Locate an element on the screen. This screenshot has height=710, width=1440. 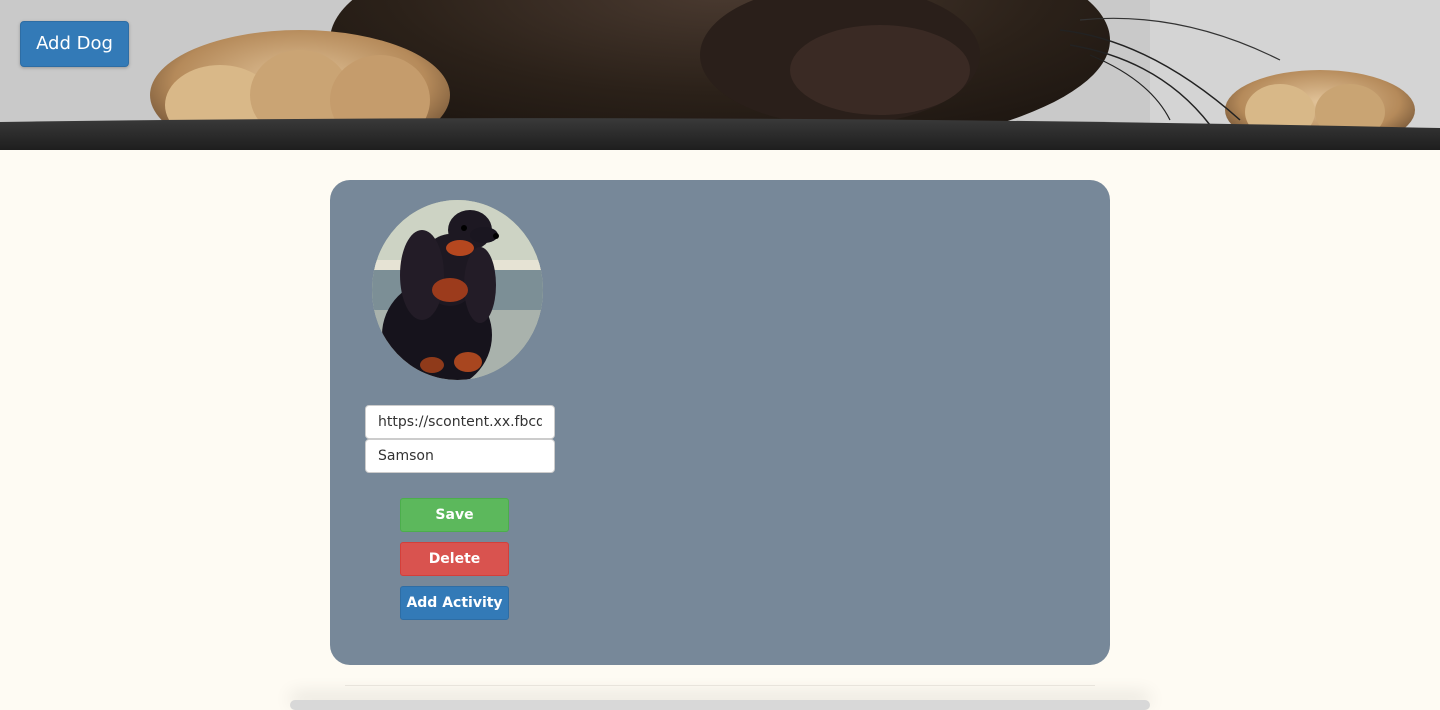
save-button: Save is located at coordinates (454, 515).